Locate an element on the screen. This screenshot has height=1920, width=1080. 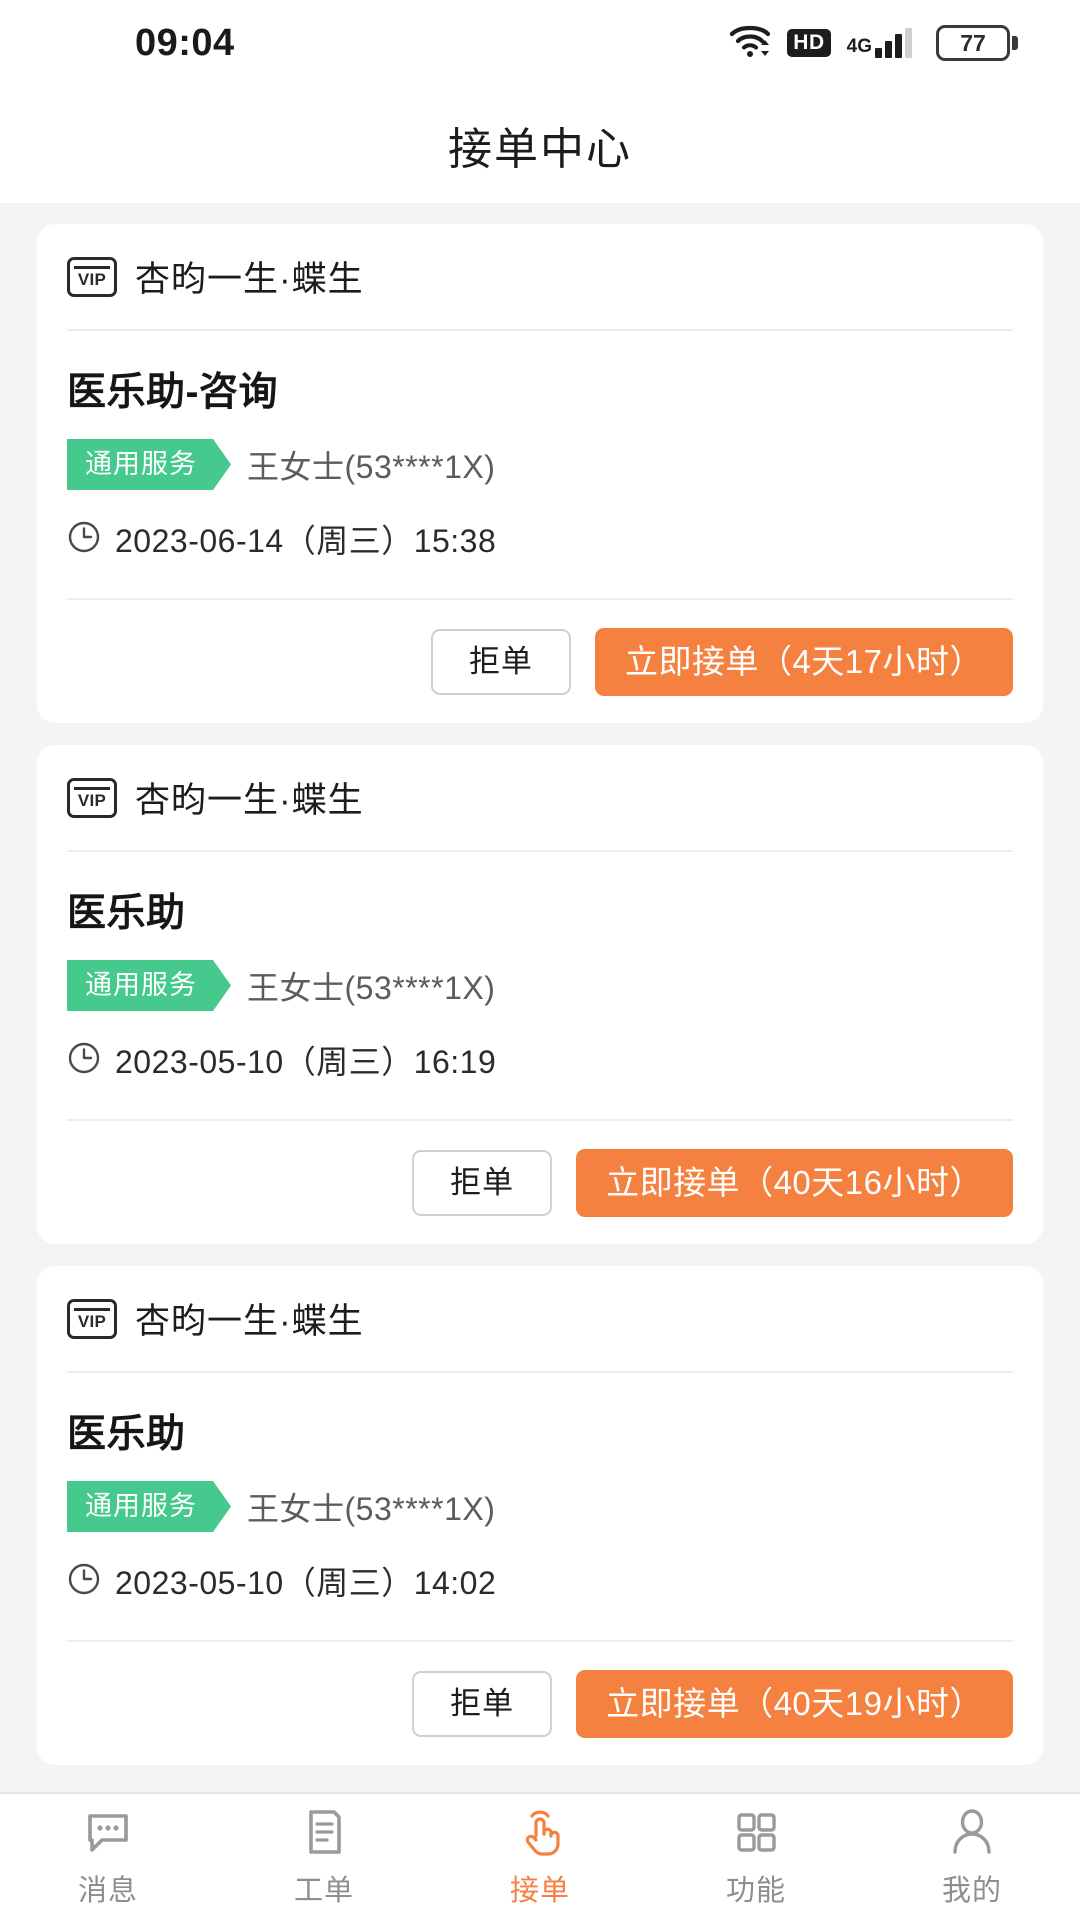
service-title: 医乐助-咨询 is located at coordinates (172, 392).